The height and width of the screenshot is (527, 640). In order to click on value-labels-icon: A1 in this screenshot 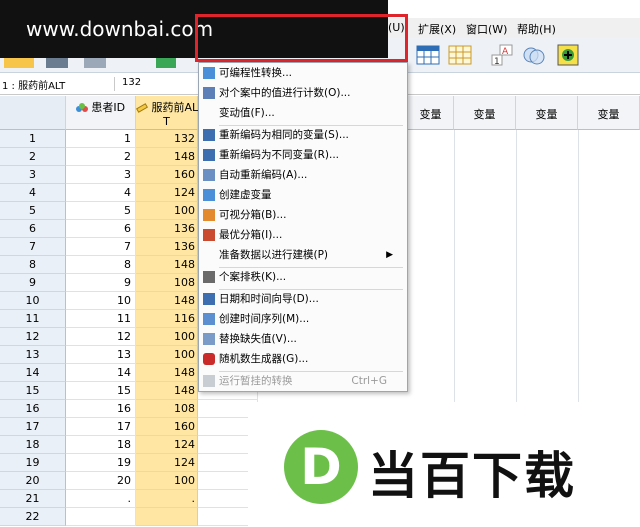, I will do `click(502, 55)`.